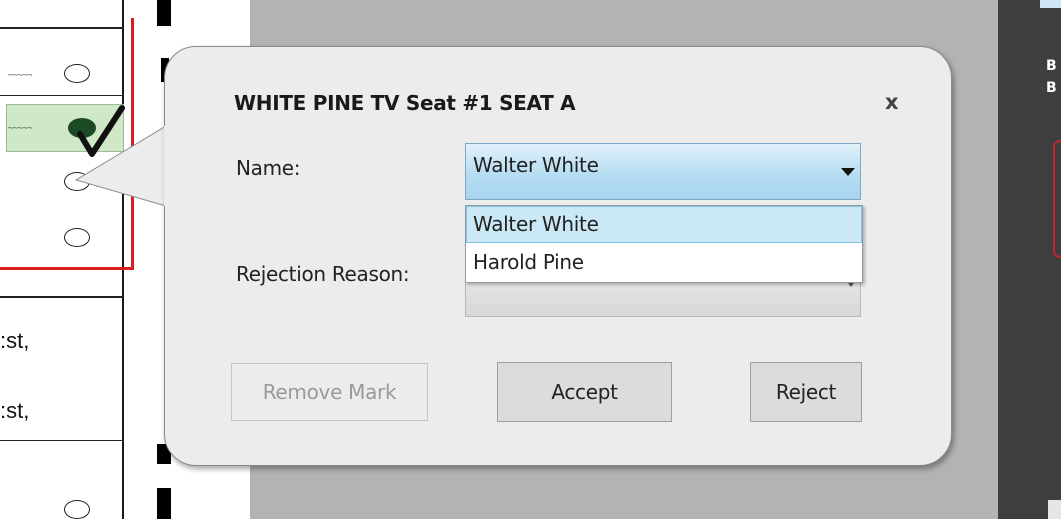  Describe the element at coordinates (1054, 509) in the screenshot. I see `side-panel-chip` at that location.